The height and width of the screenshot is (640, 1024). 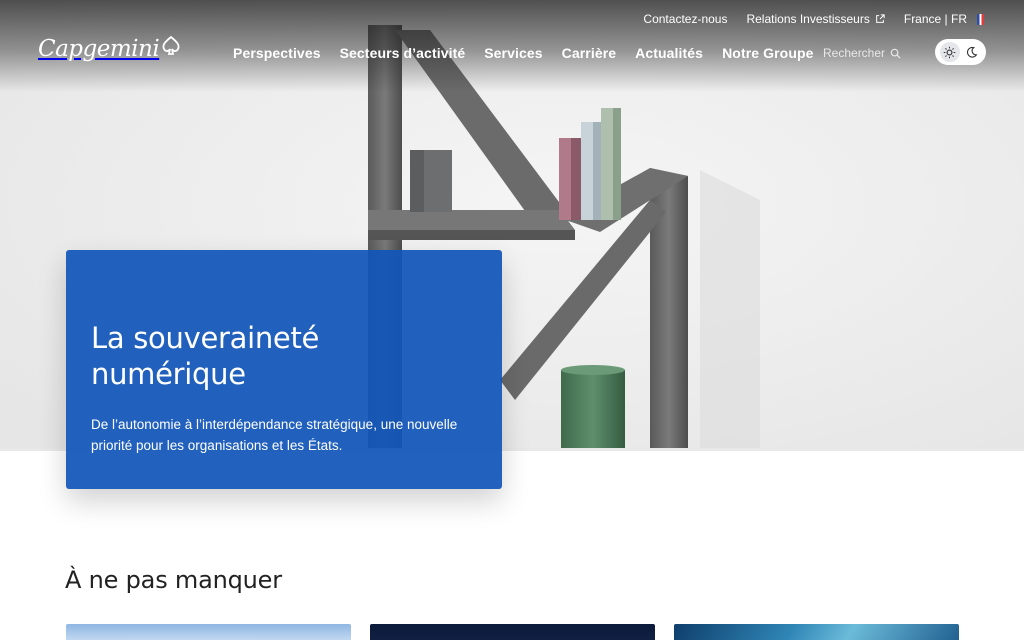 I want to click on capgemini-logo: Capgemini, so click(x=110, y=48).